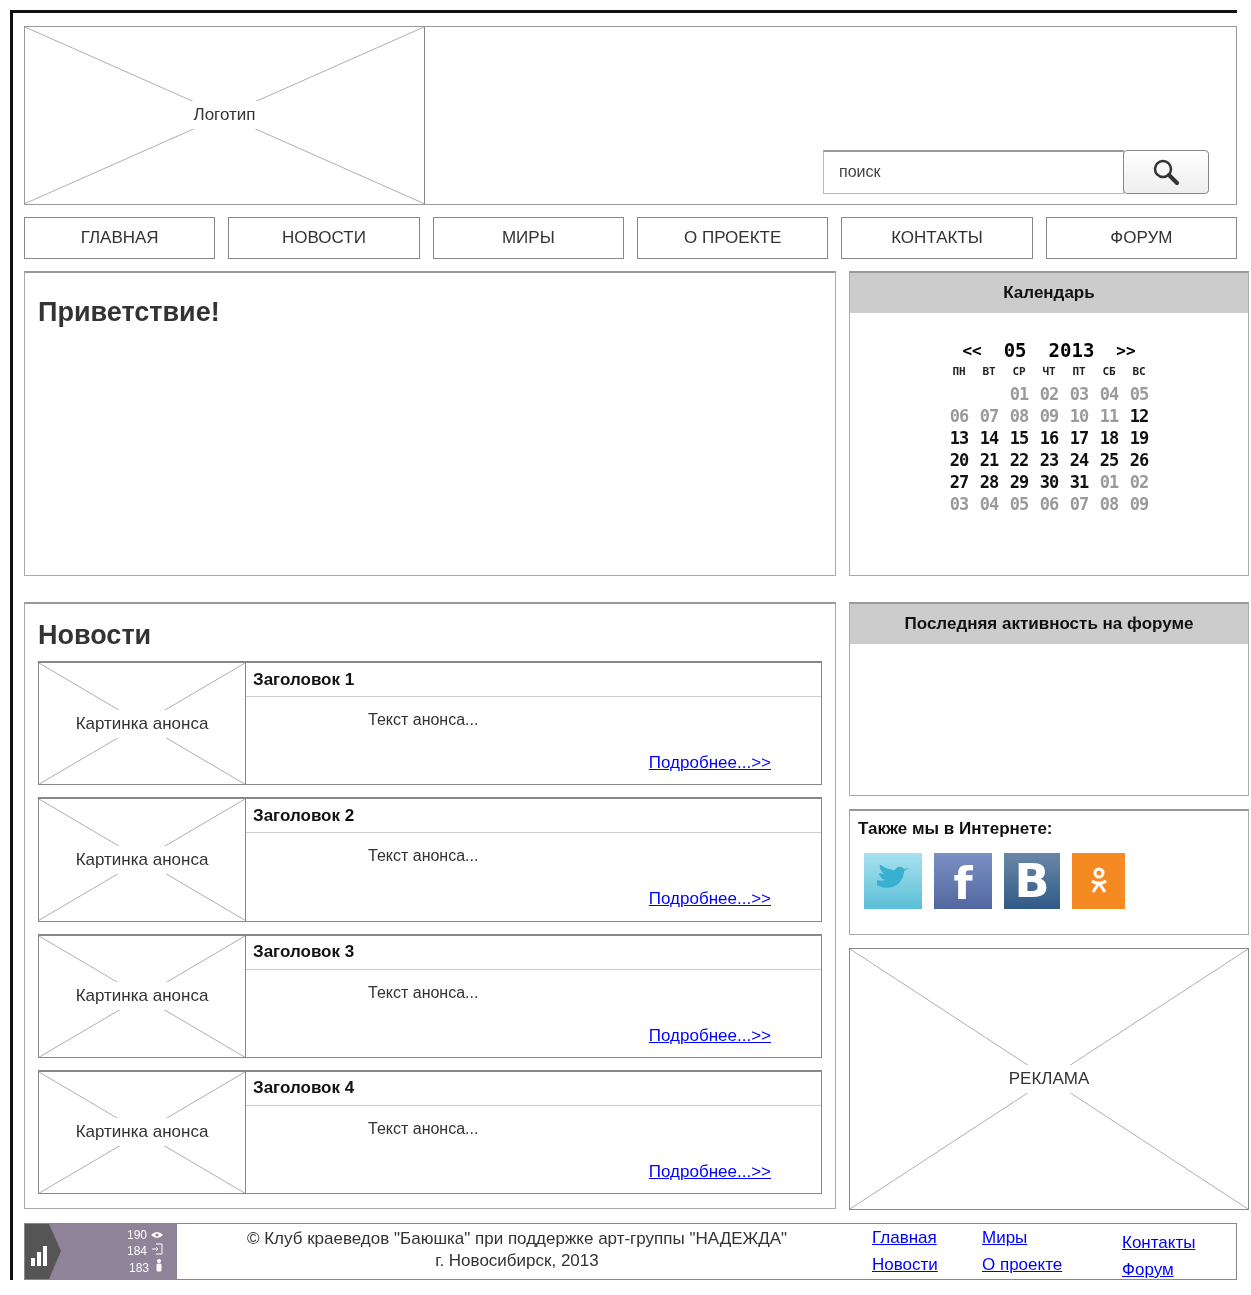 The image size is (1251, 1295). What do you see at coordinates (1139, 460) in the screenshot?
I see `calendar-day: 26` at bounding box center [1139, 460].